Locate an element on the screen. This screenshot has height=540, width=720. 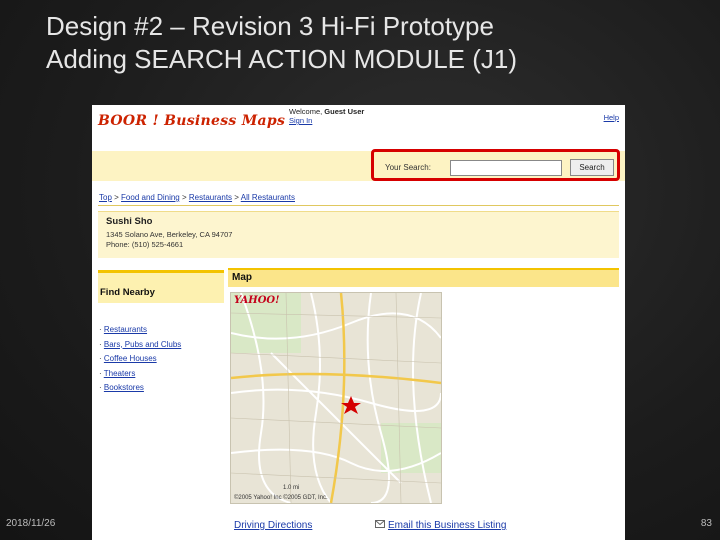
map-streets is located at coordinates (336, 398).